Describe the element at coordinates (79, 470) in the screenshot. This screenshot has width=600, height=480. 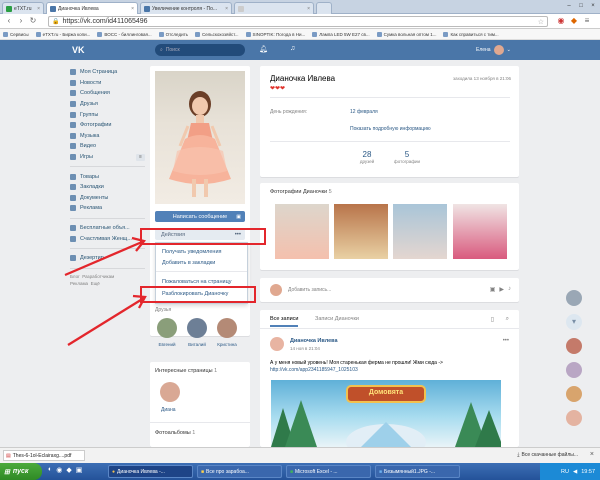
I see `quicklaunch-icon: ▣` at that location.